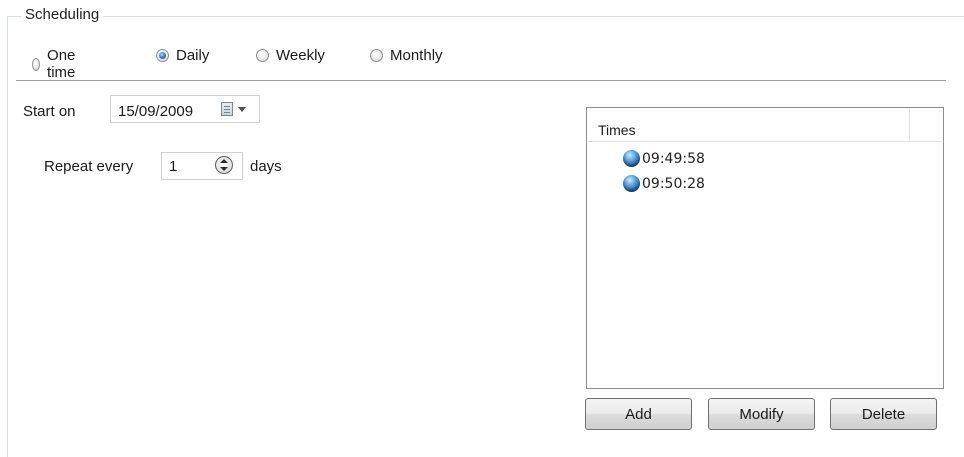  I want to click on radio-monthly: Monthly, so click(406, 55).